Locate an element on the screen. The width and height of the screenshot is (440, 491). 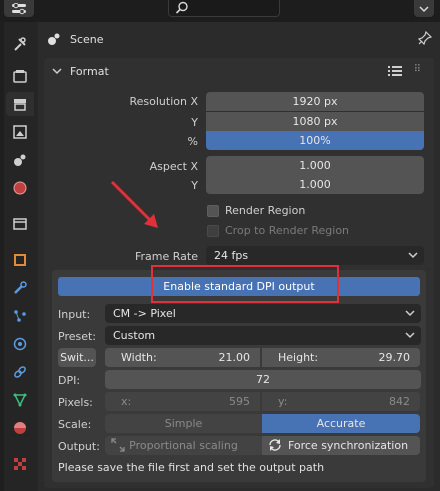
preset-dropdown: Custom is located at coordinates (263, 335).